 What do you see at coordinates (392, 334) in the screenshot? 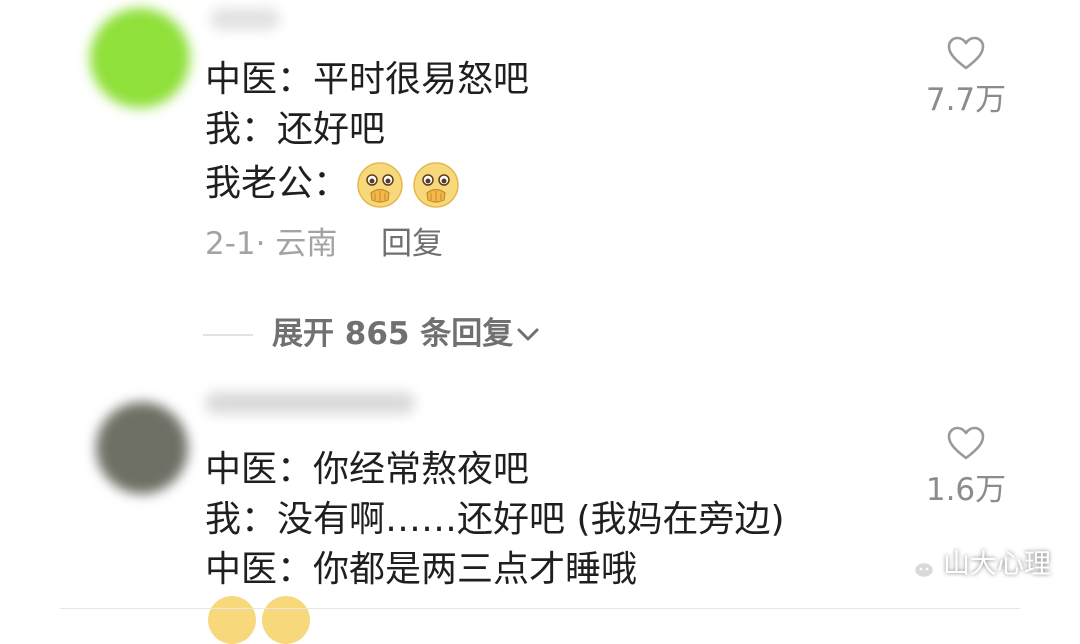
I see `expand-replies-button: 展开 865 条回复` at bounding box center [392, 334].